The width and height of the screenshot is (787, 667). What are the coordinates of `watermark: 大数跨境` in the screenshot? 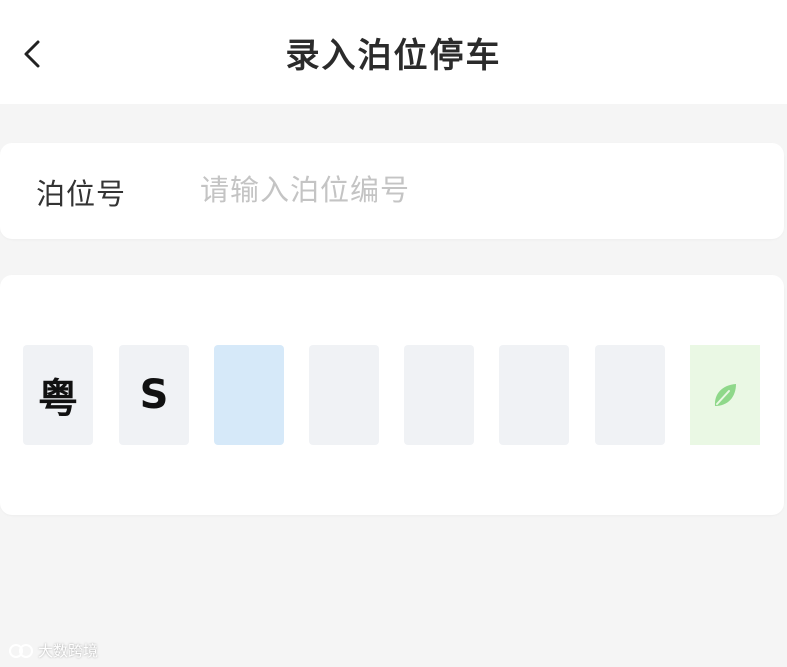 It's located at (53, 650).